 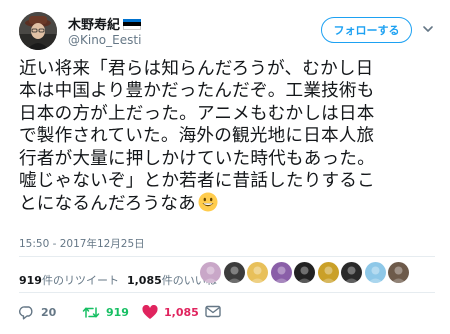 I want to click on tweet-line: 日本の方が上だった。アニメもむかしは日本, so click(x=197, y=113).